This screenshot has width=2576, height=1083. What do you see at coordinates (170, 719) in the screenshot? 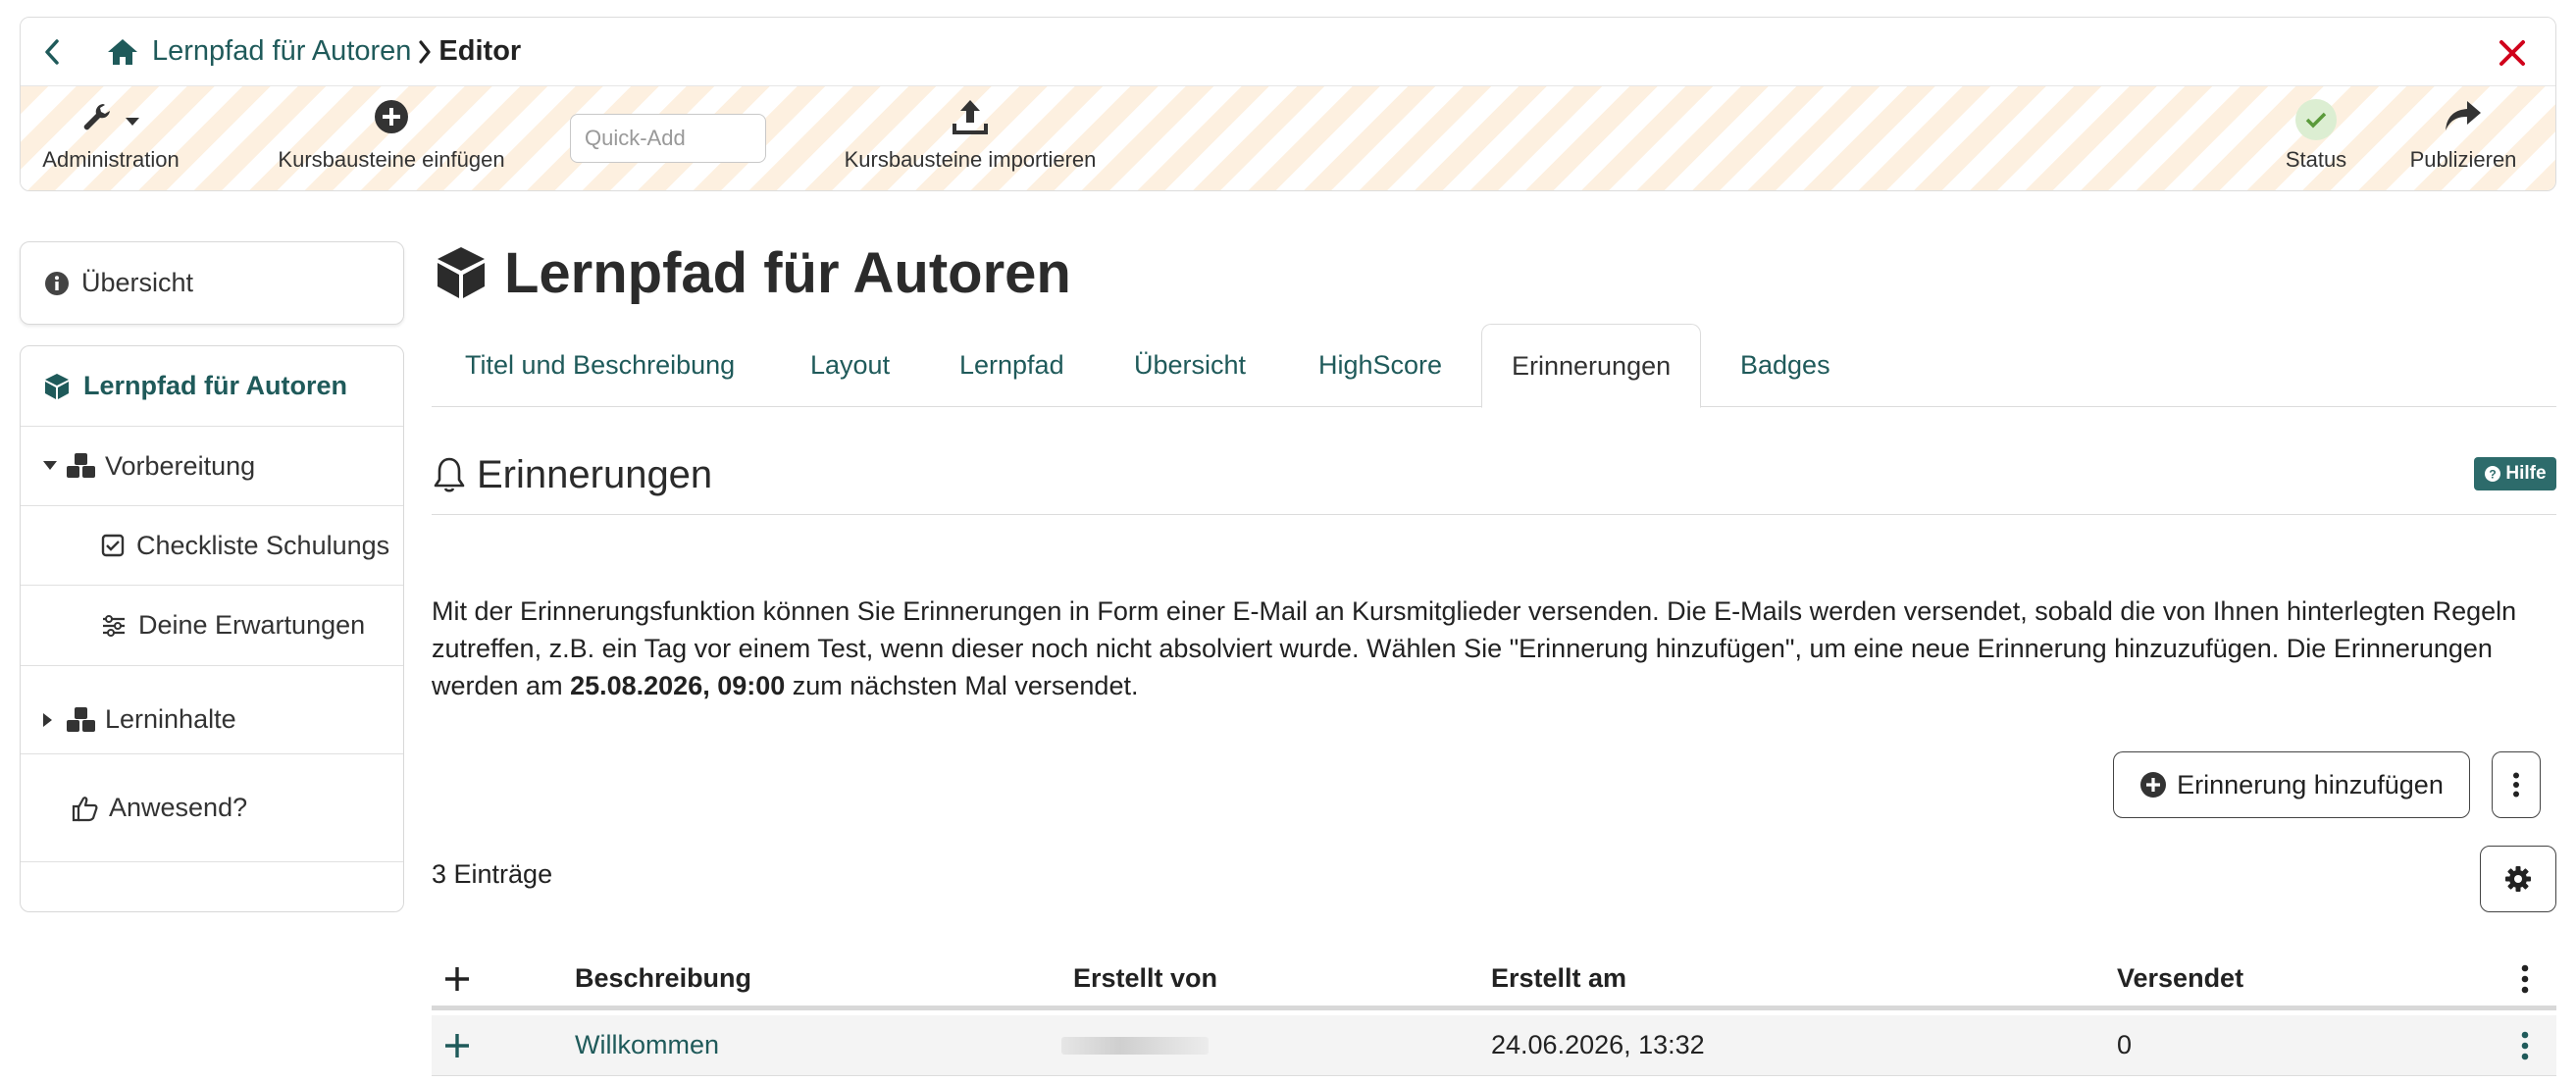
I see `sidebar-item-label: Lerninhalte` at bounding box center [170, 719].